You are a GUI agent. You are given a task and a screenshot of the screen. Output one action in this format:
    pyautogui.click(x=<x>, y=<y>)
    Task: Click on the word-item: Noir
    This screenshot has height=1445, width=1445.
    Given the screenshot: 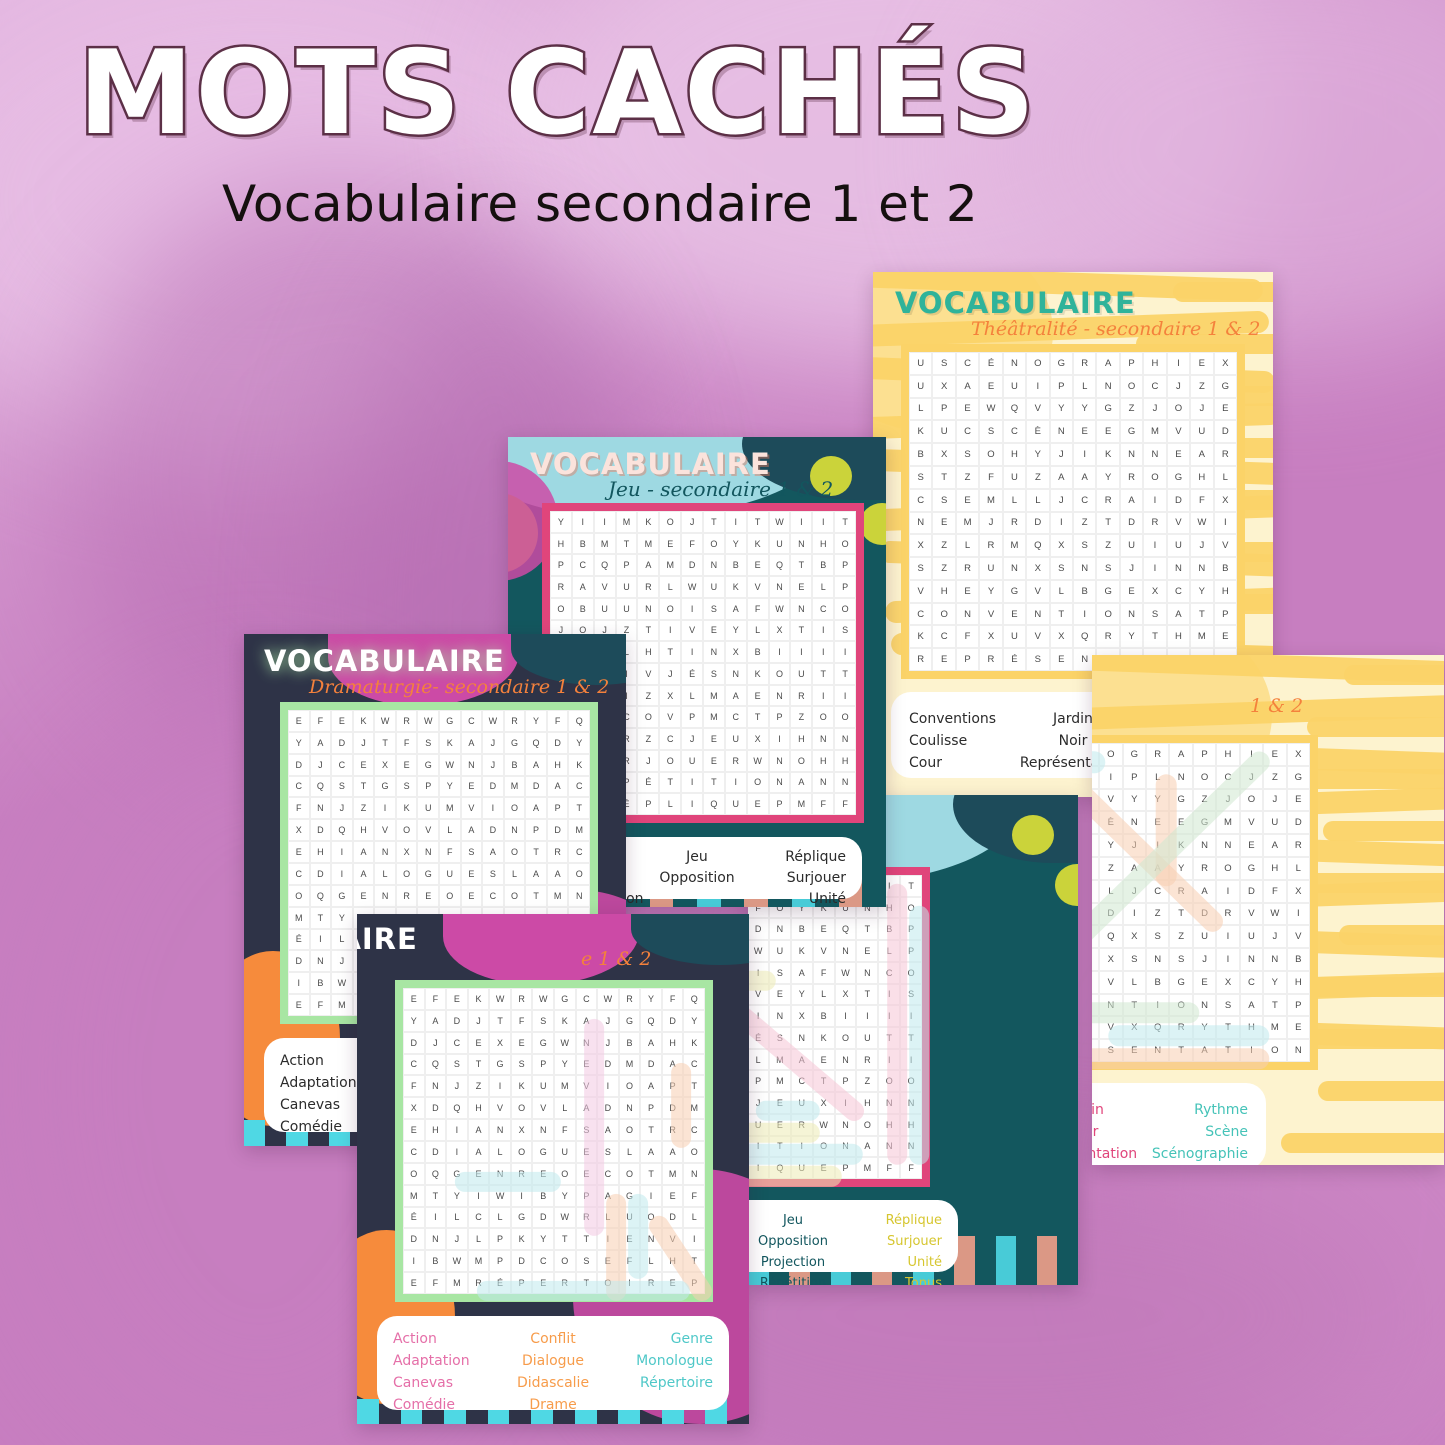 What is the action you would take?
    pyautogui.click(x=1095, y=1132)
    